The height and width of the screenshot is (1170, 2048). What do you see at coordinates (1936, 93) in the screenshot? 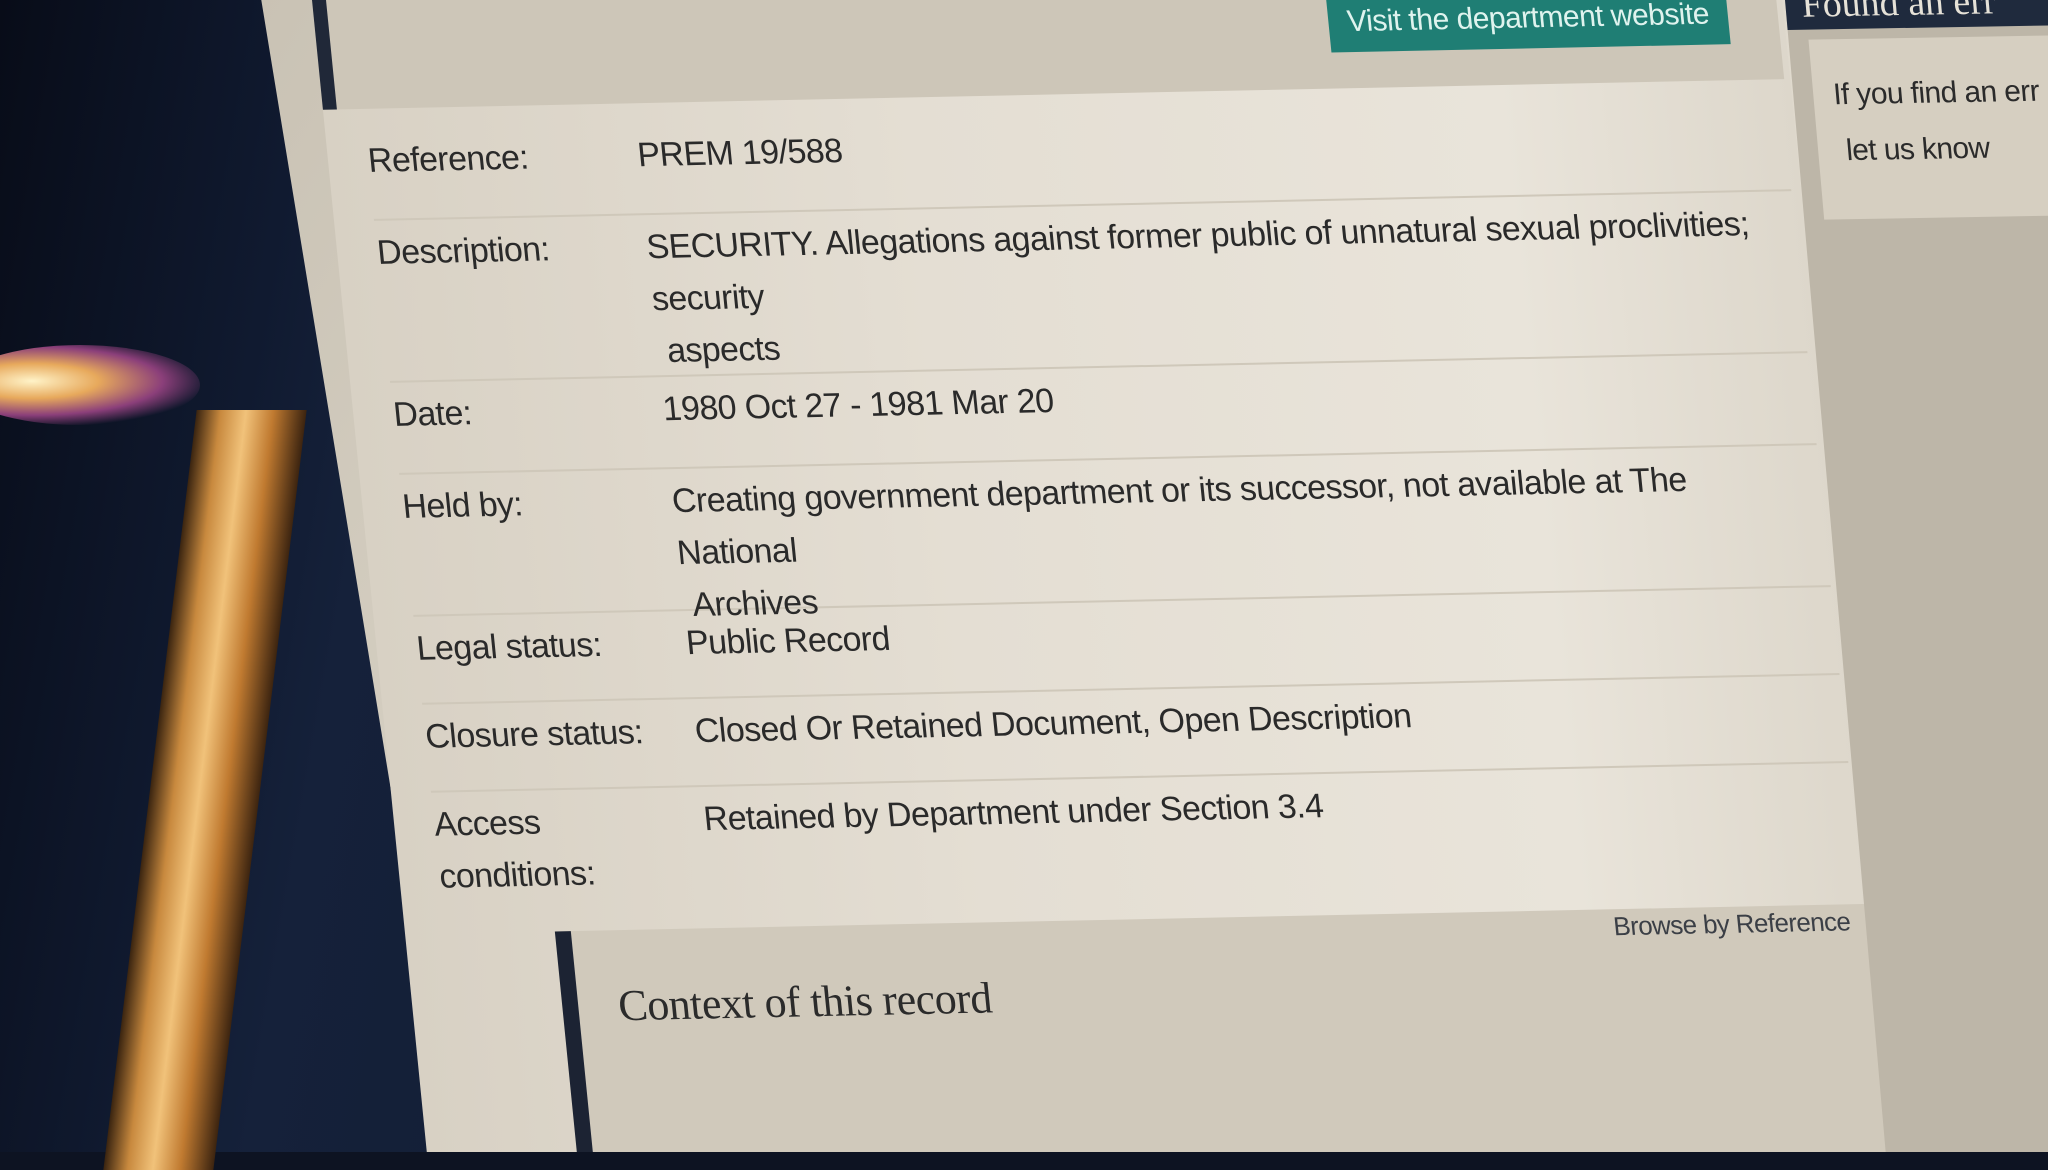
I see `sidebar-text-line1: If you find an err` at bounding box center [1936, 93].